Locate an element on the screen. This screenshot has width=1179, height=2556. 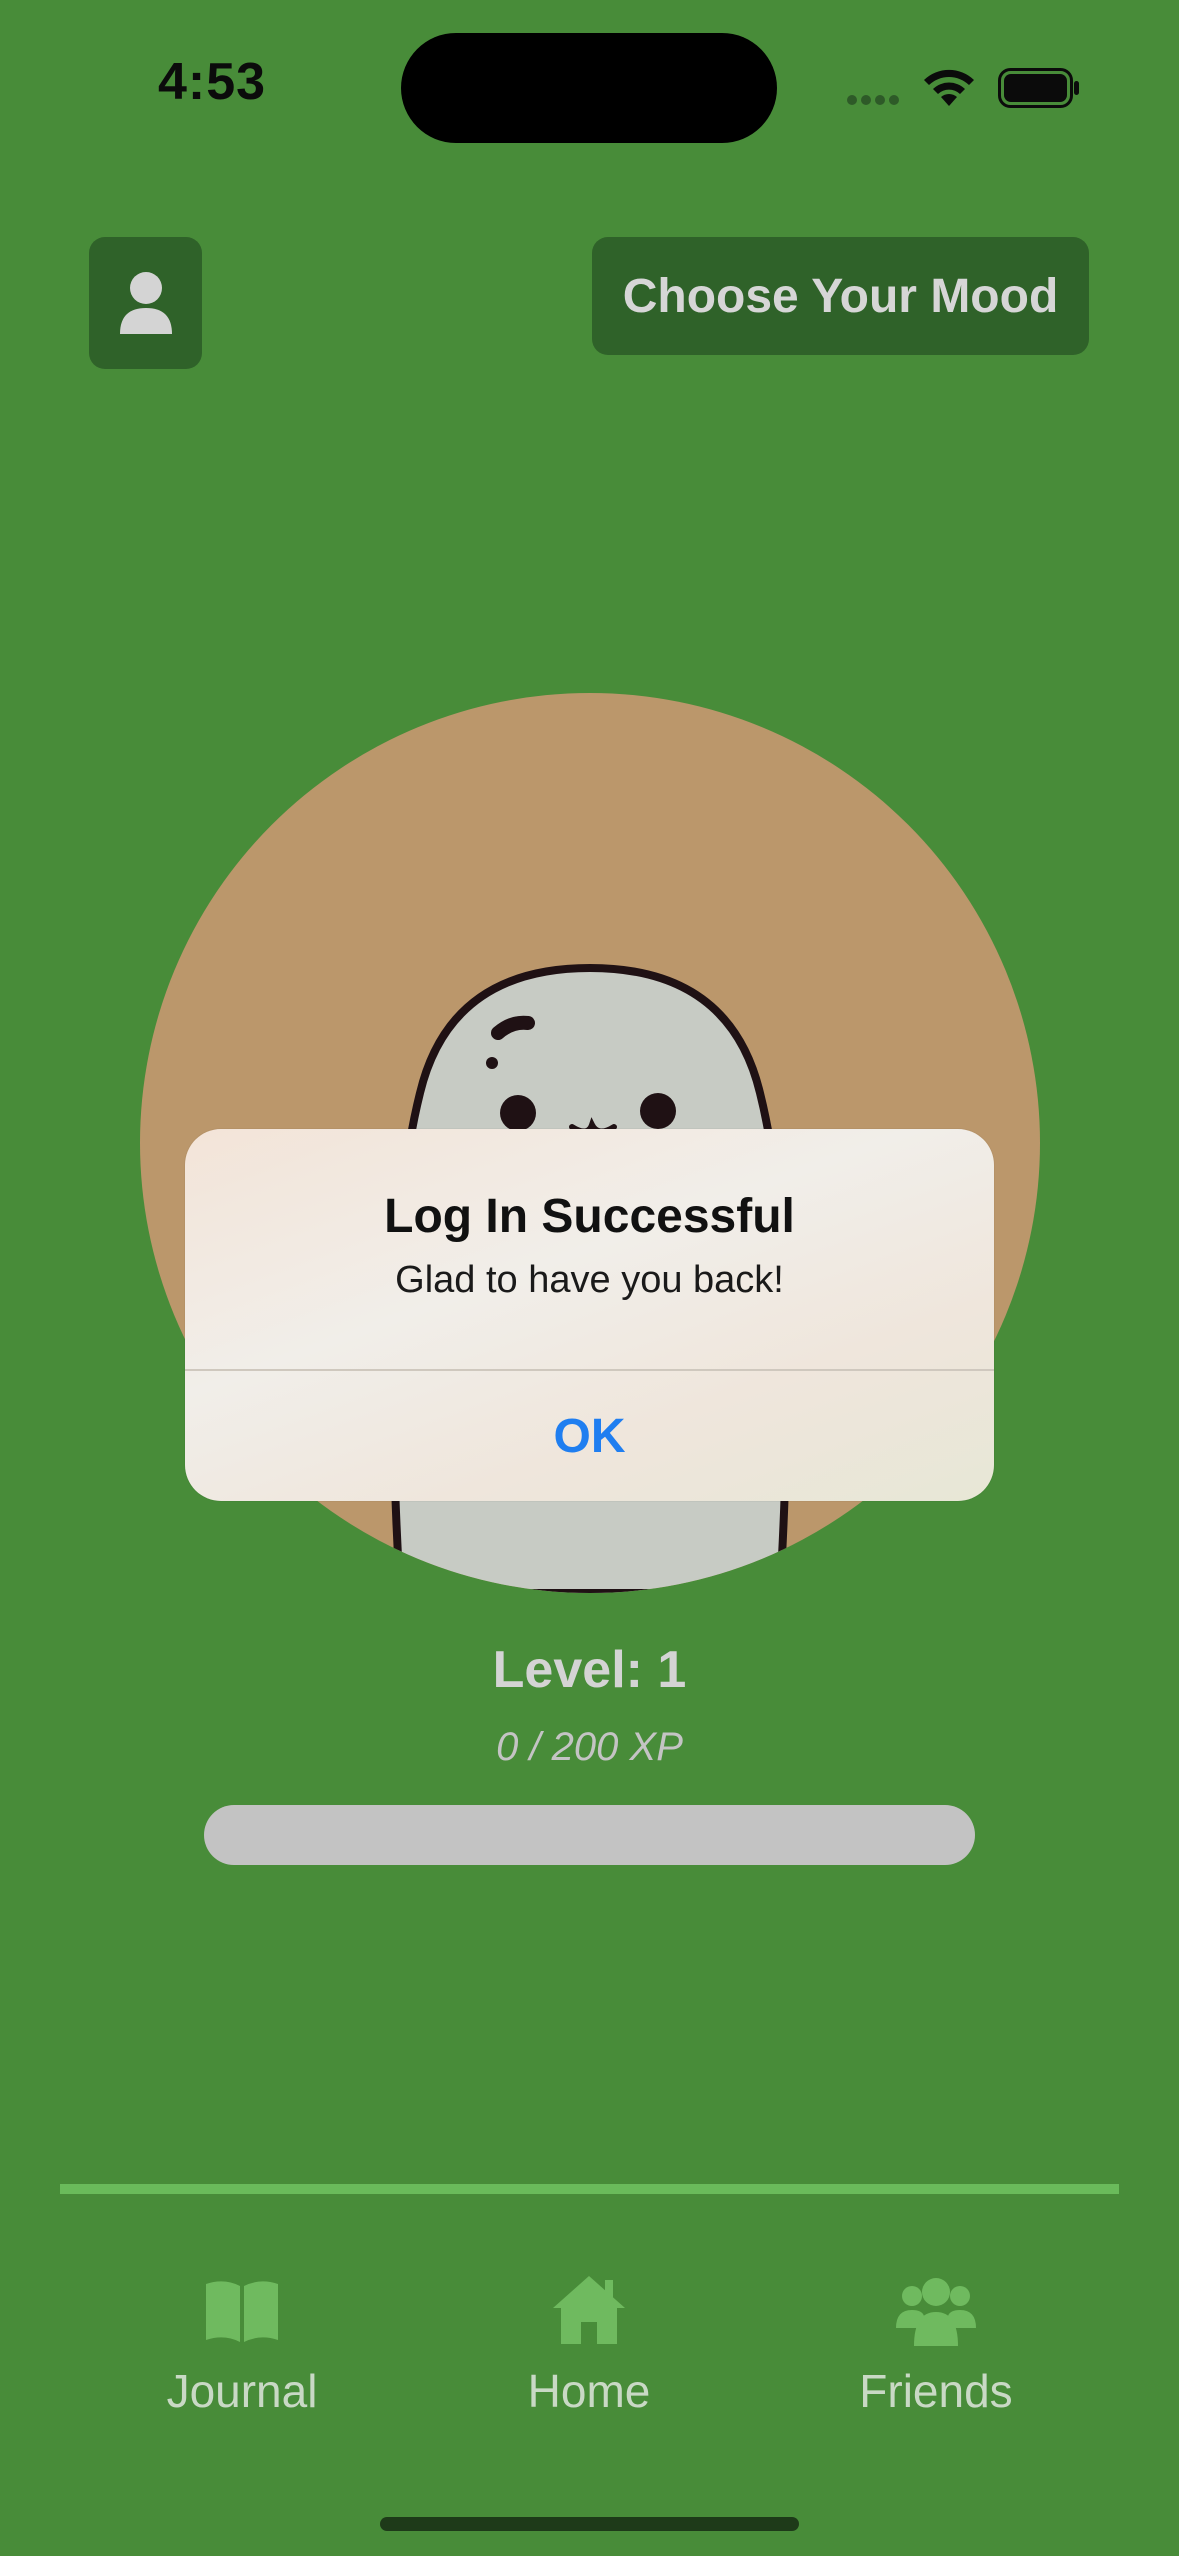
profile-button is located at coordinates (145, 303).